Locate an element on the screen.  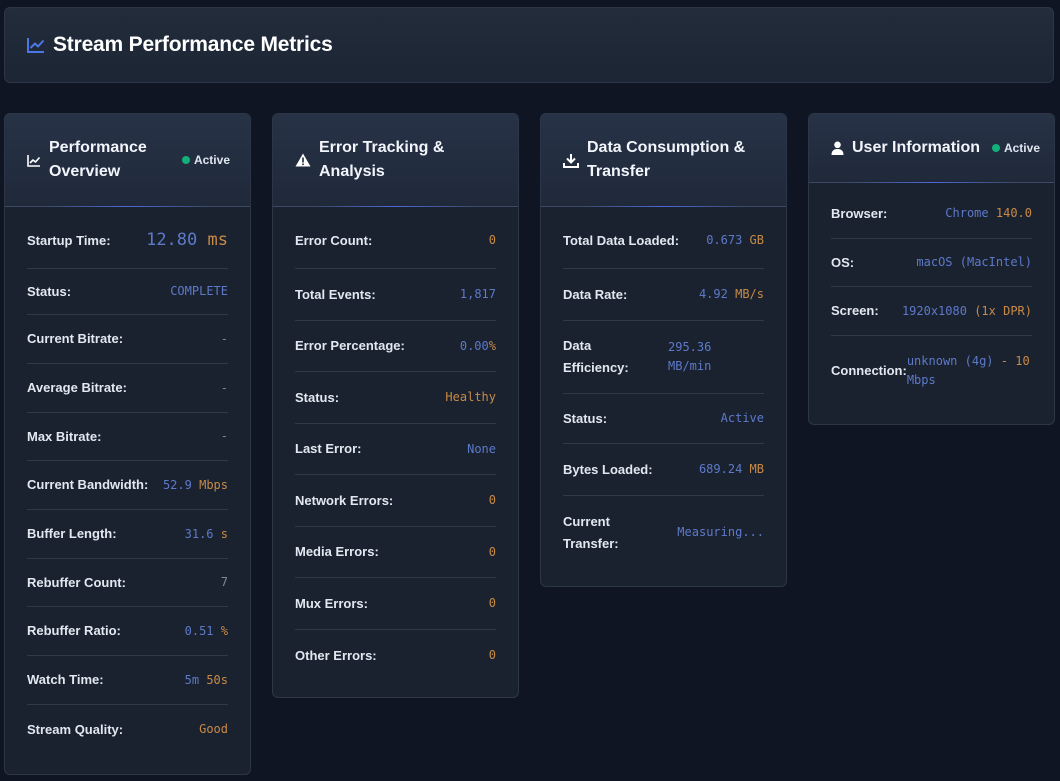
metric-row: Bytes Loaded: 689.24 MB is located at coordinates (663, 470).